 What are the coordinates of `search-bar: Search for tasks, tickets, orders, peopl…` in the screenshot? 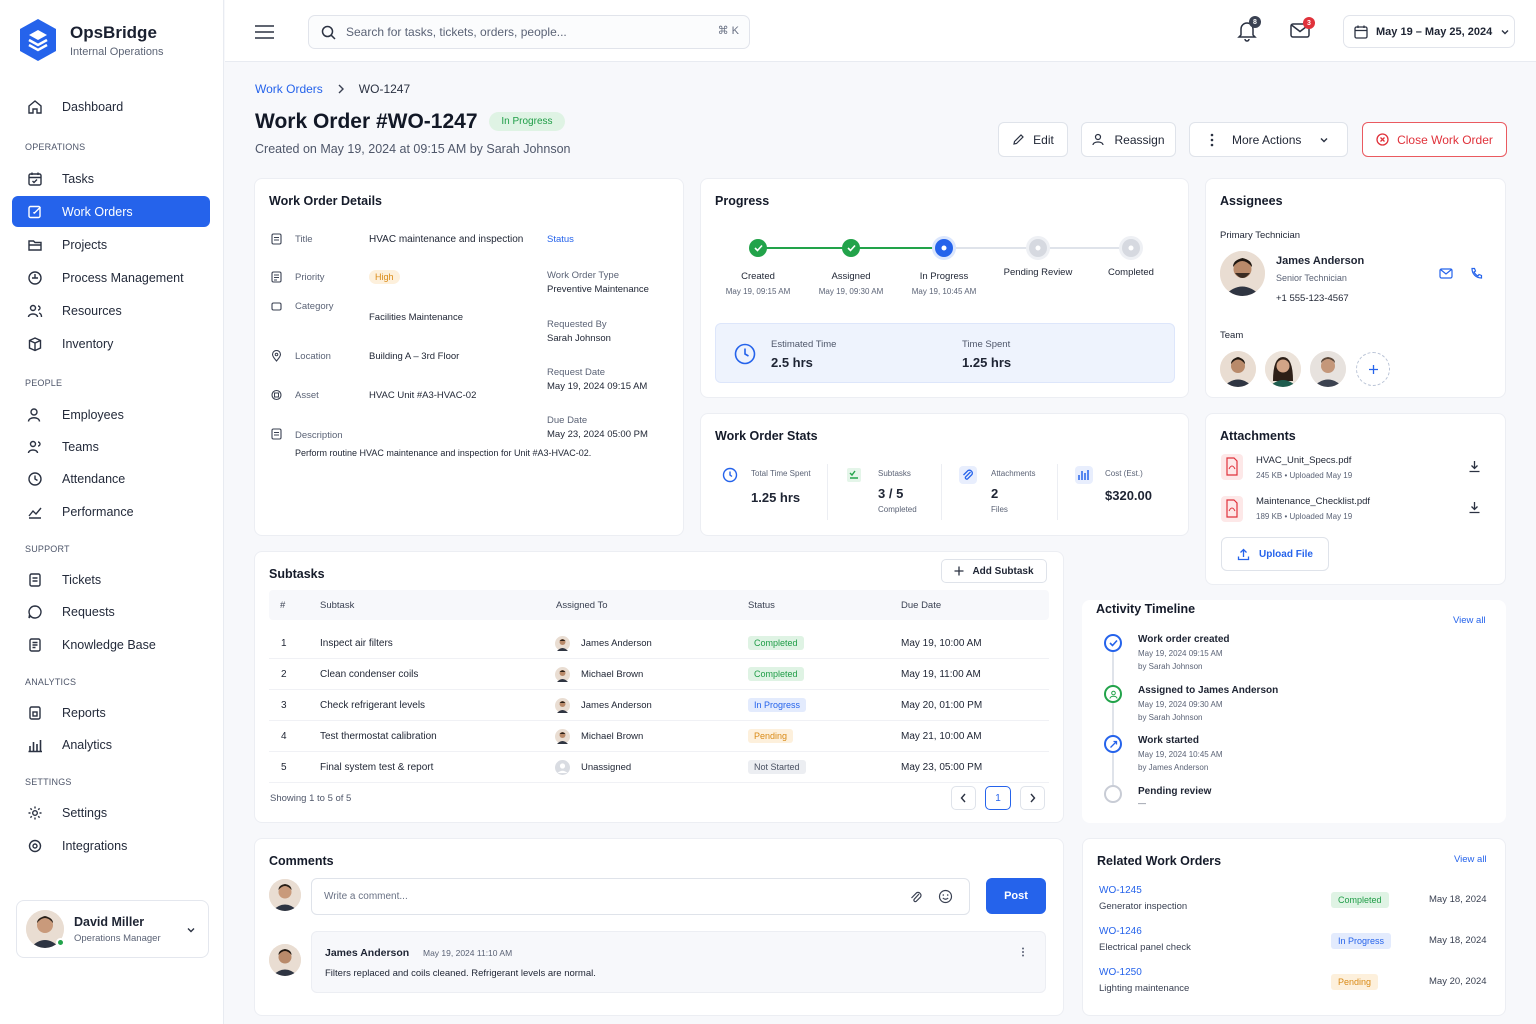 It's located at (529, 32).